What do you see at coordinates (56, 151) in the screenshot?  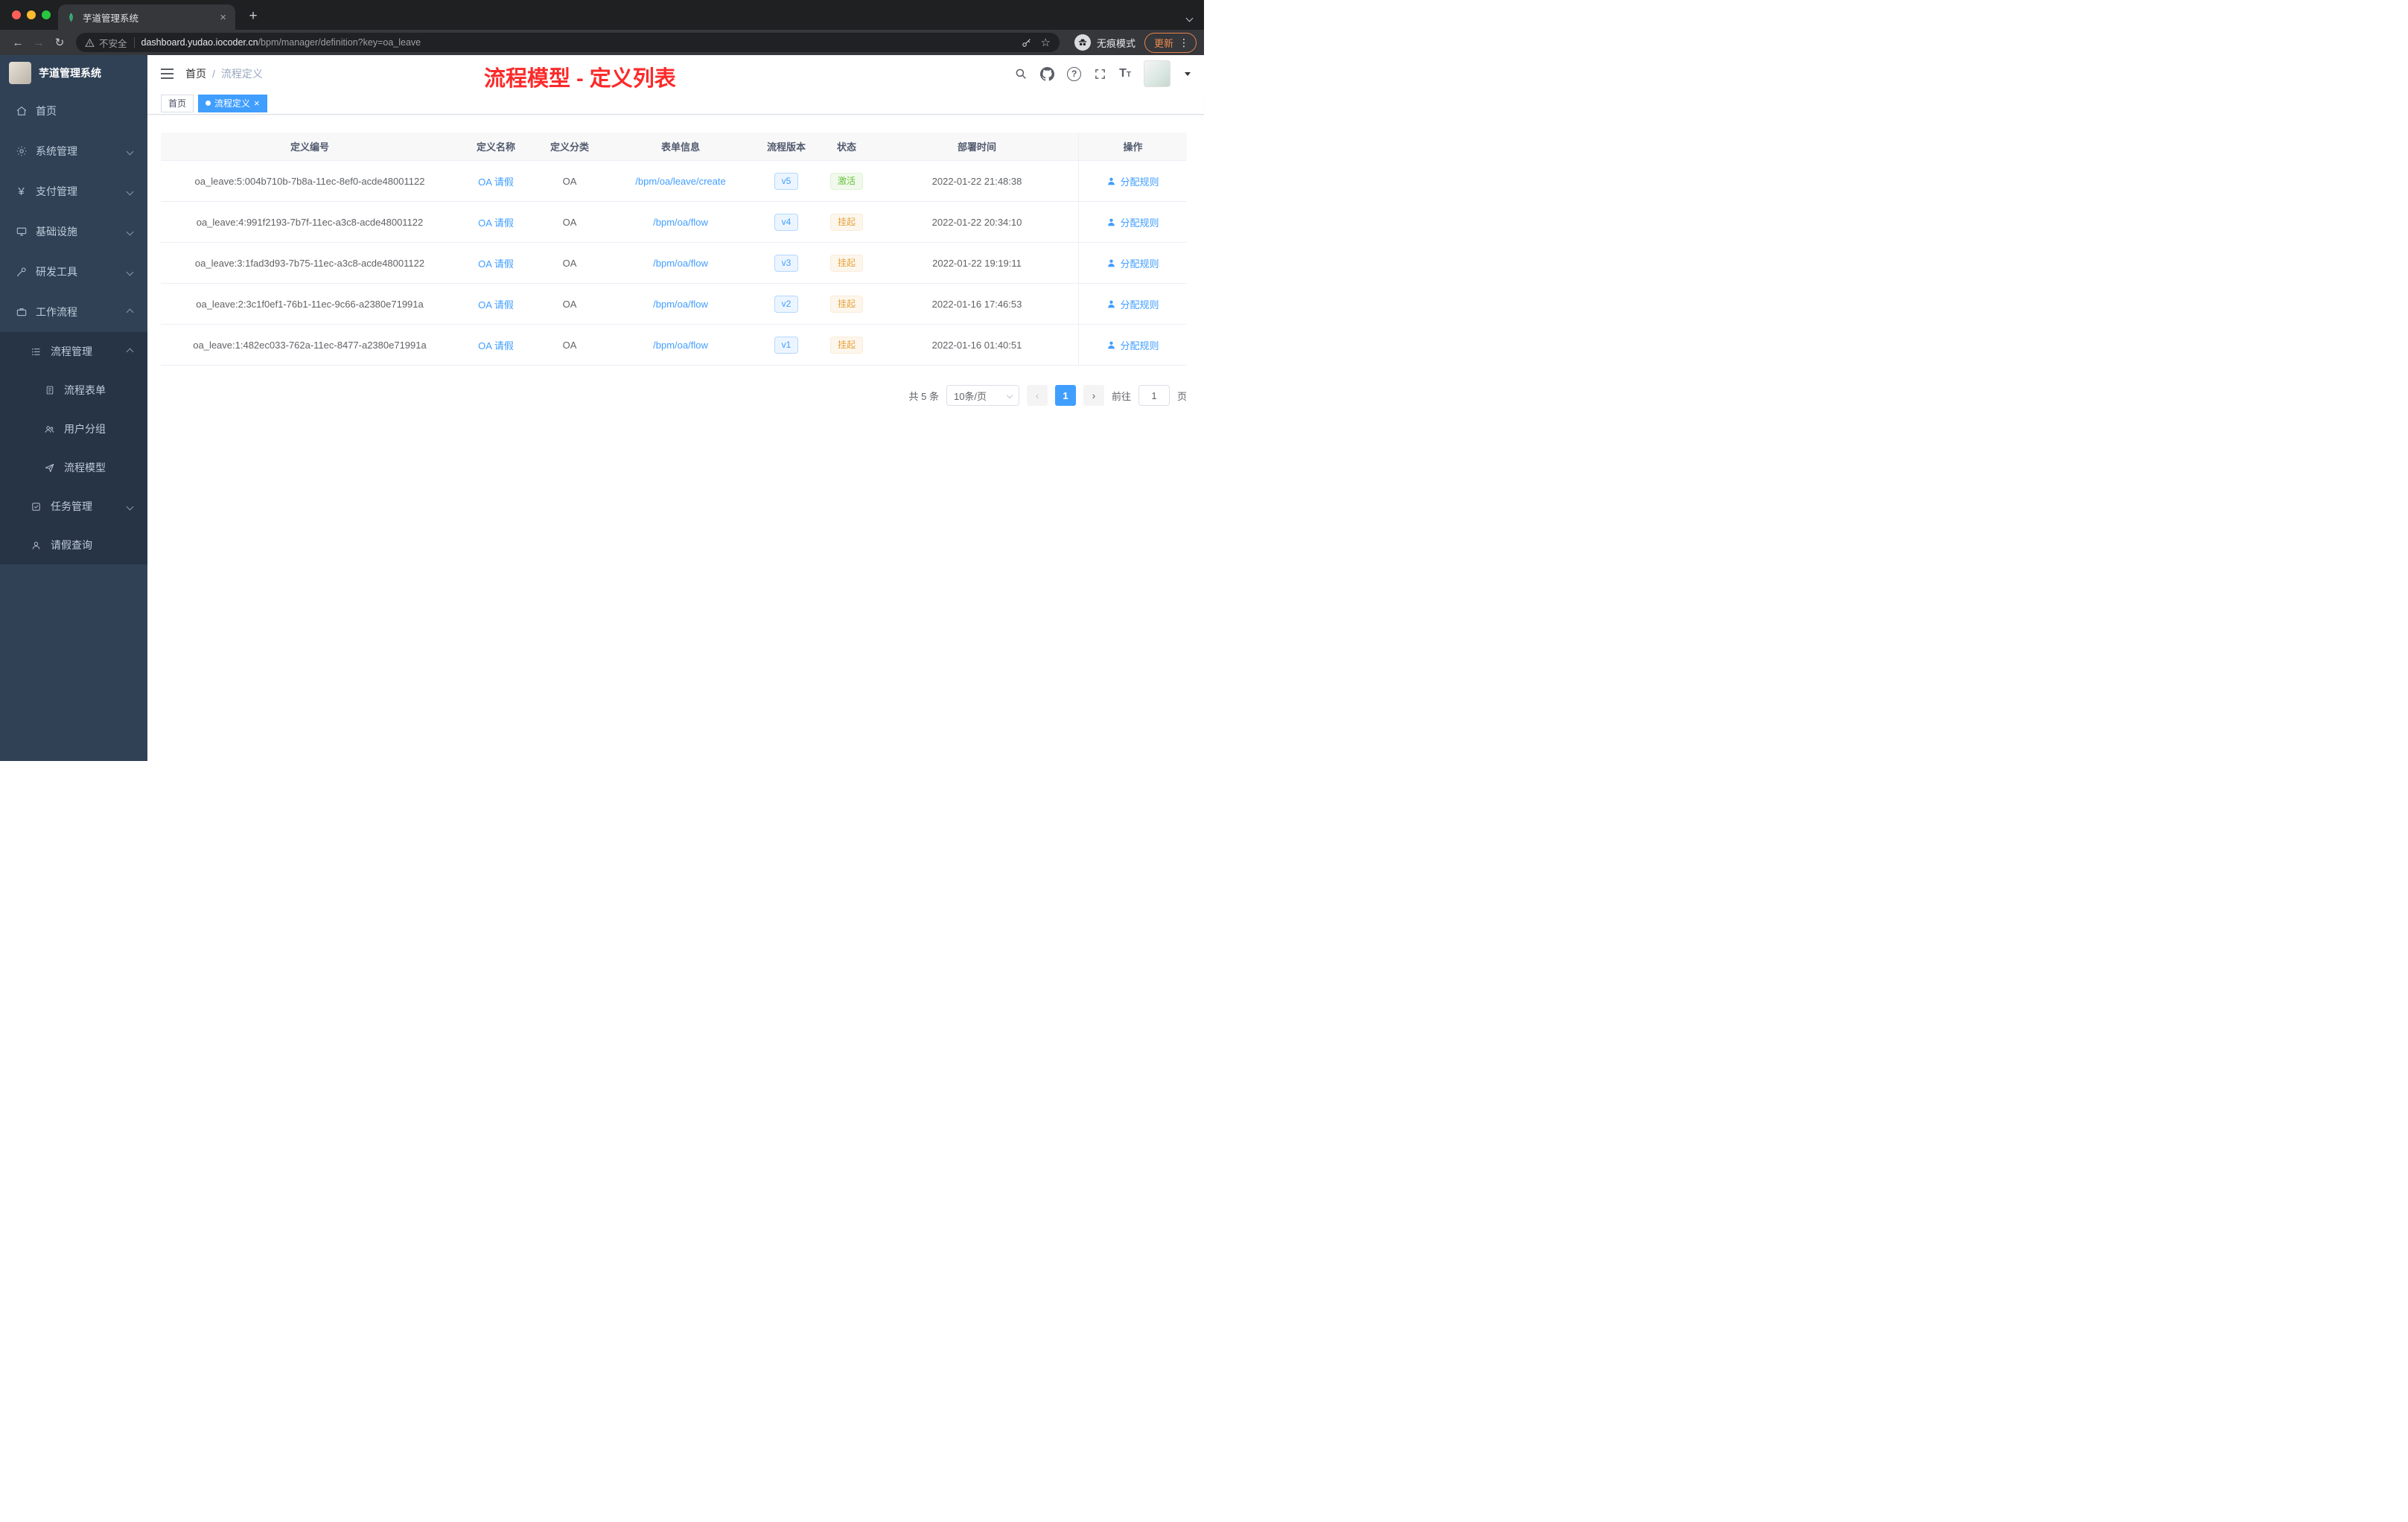 I see `sidebar-item-label: 系统管理` at bounding box center [56, 151].